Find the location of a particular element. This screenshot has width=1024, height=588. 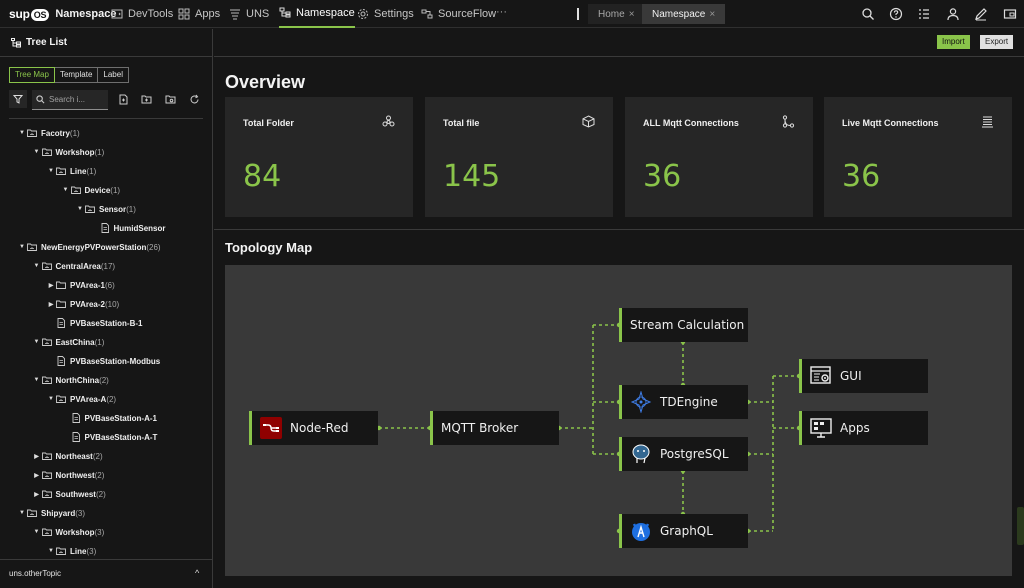

tree-item: ▼ NorthChina (2) is located at coordinates (70, 380).